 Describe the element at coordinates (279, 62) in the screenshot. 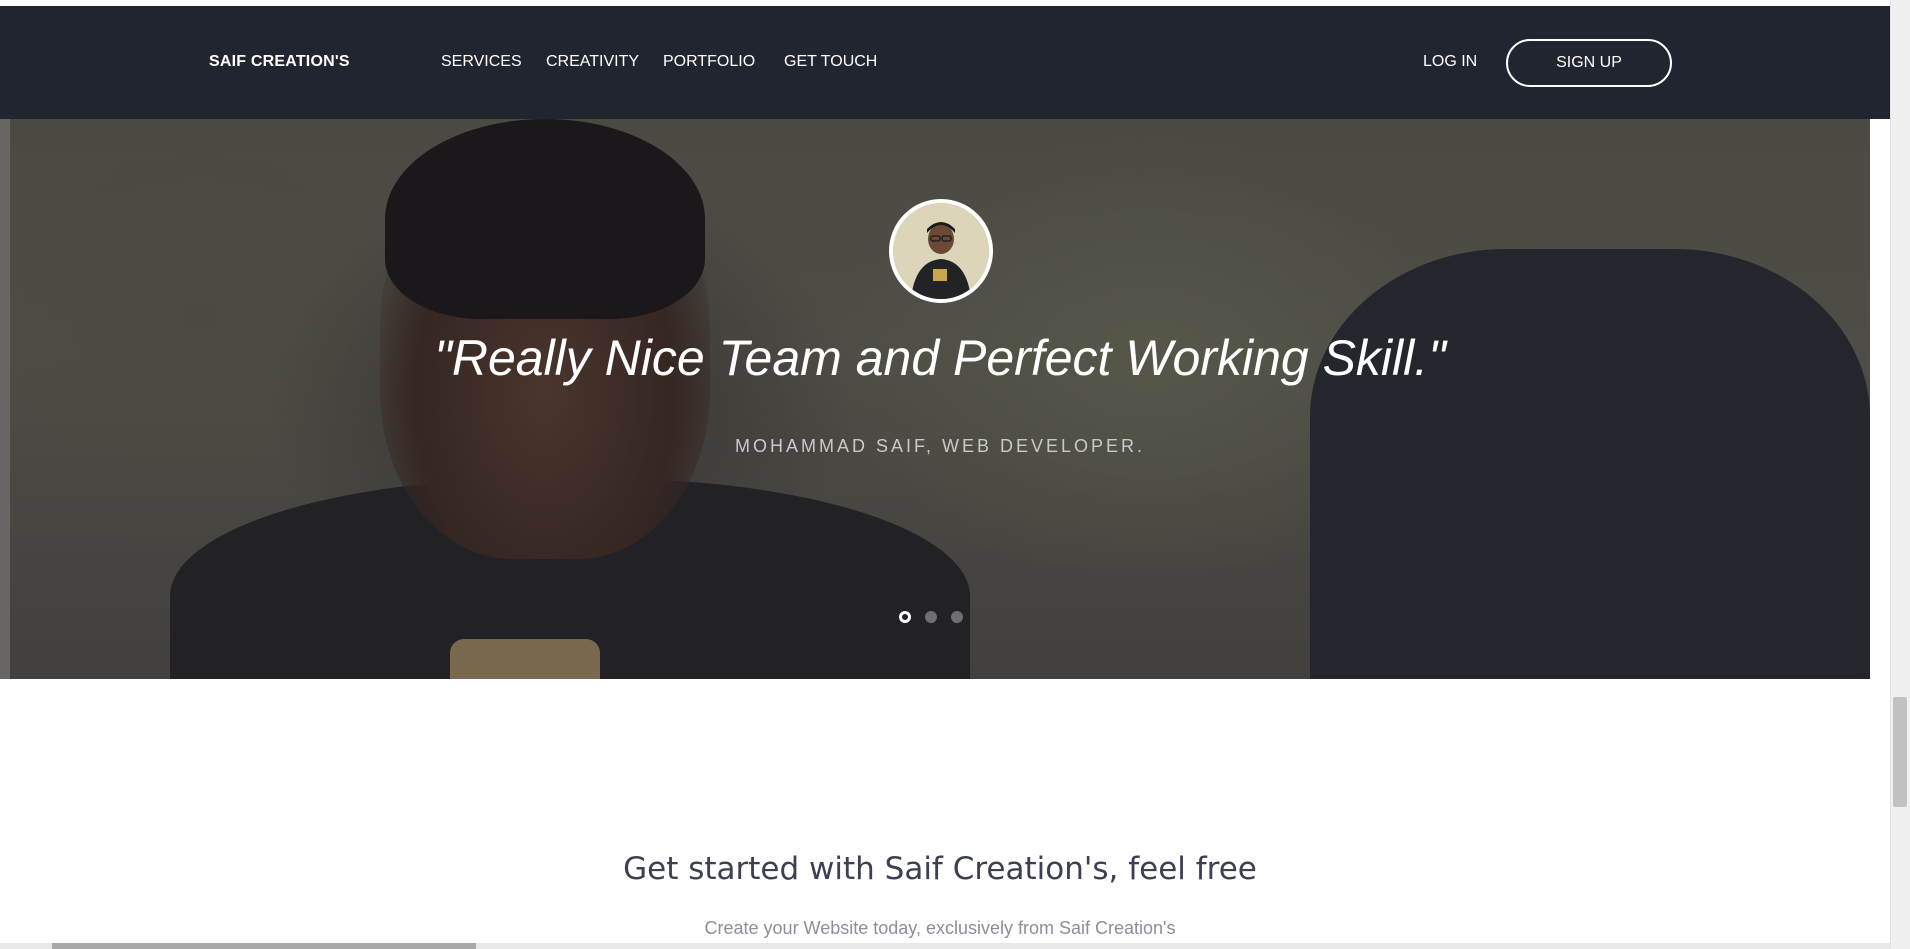

I see `brand-logo: SAIF CREATION'S` at that location.